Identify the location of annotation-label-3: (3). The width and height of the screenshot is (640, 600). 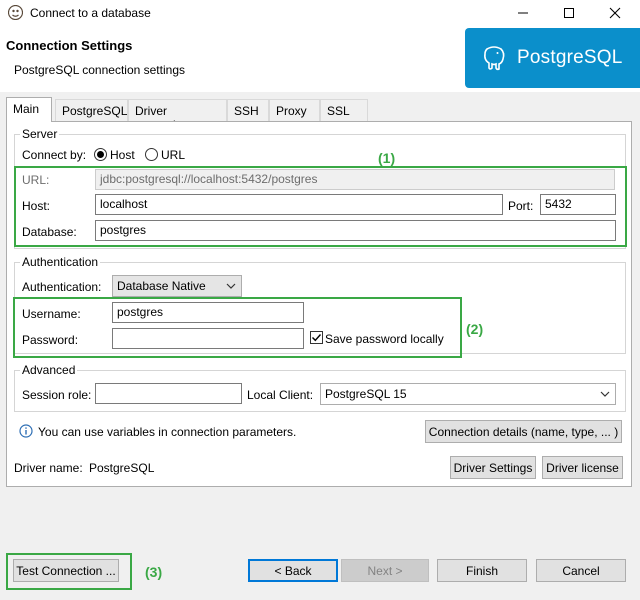
(154, 572).